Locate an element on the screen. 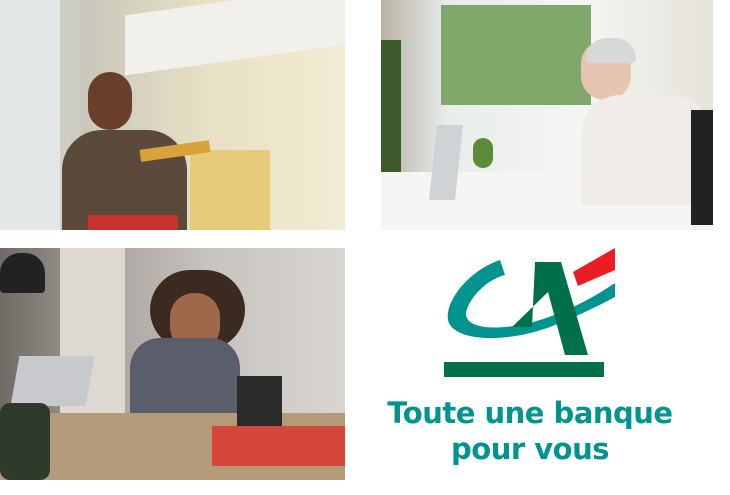  slogan-line-2: pour vous is located at coordinates (530, 449).